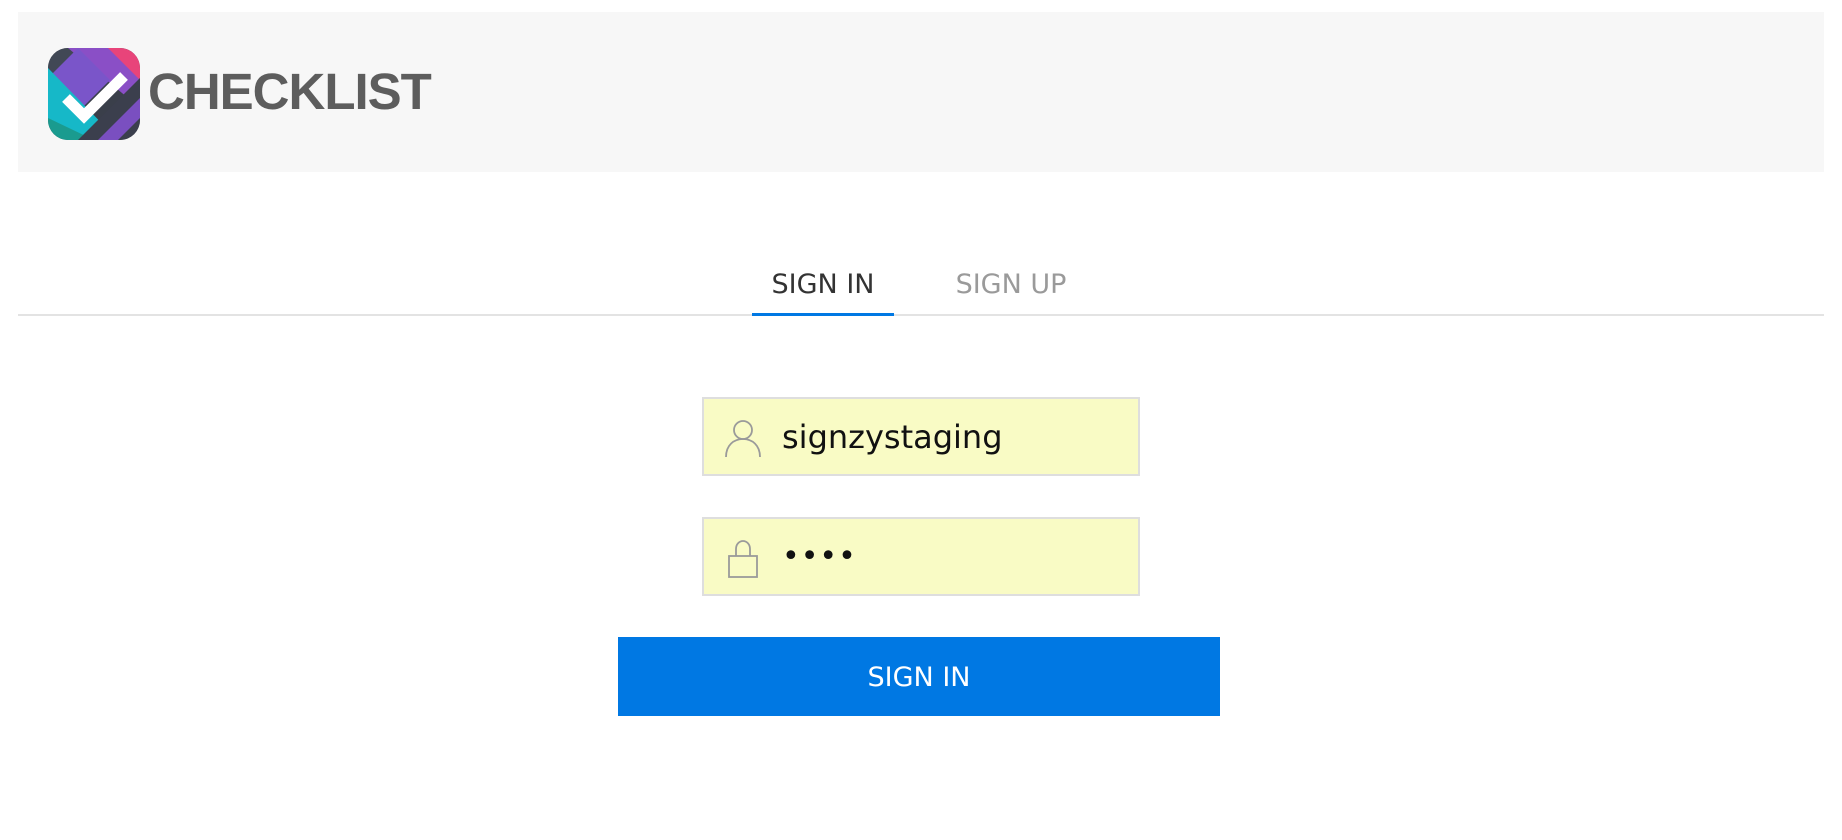 This screenshot has height=840, width=1842. Describe the element at coordinates (823, 292) in the screenshot. I see `tab-sign-in: SIGN IN` at that location.